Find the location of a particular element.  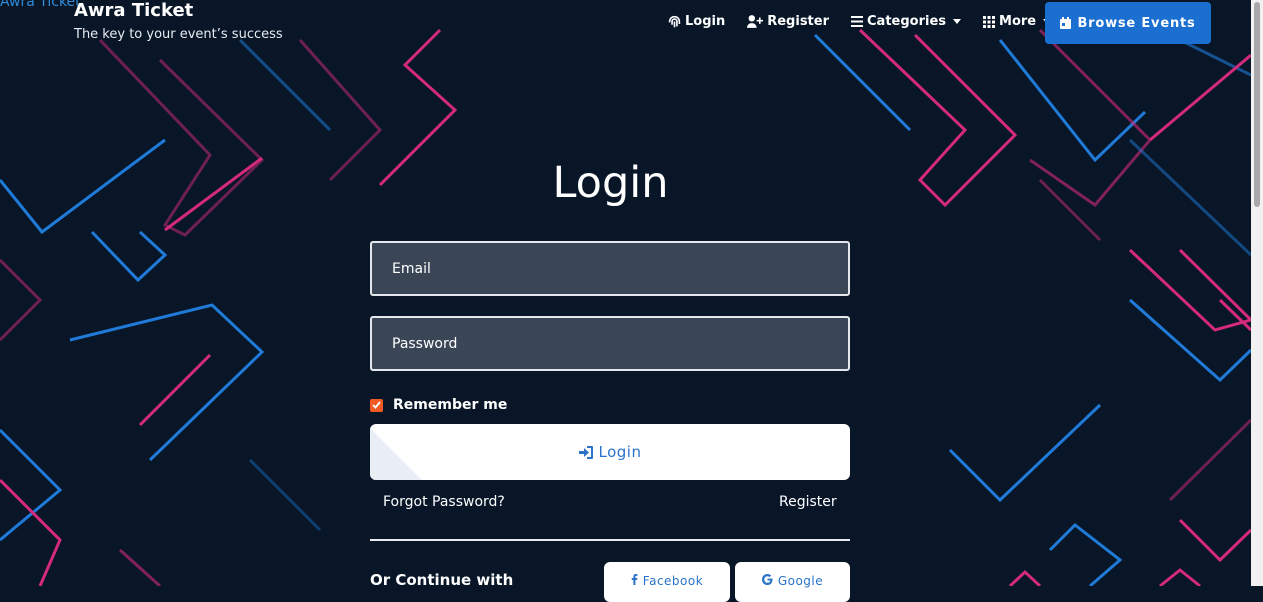

nav-more: More is located at coordinates (1017, 21).